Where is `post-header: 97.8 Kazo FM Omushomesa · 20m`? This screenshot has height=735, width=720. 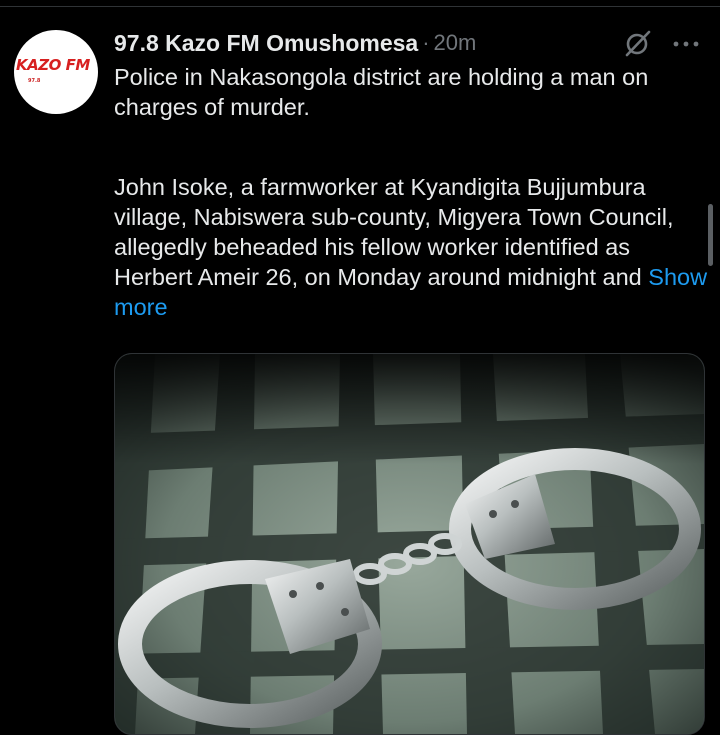 post-header: 97.8 Kazo FM Omushomesa · 20m is located at coordinates (295, 43).